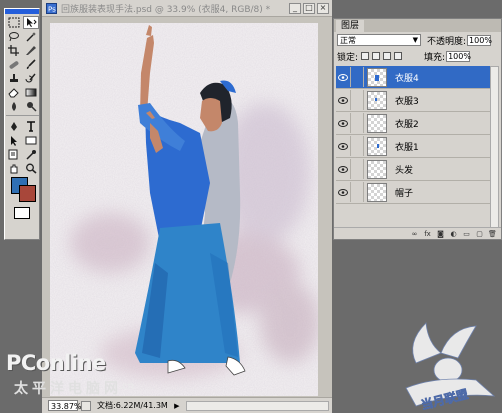 The image size is (502, 413). Describe the element at coordinates (22, 213) in the screenshot. I see `quick-mask-icon` at that location.